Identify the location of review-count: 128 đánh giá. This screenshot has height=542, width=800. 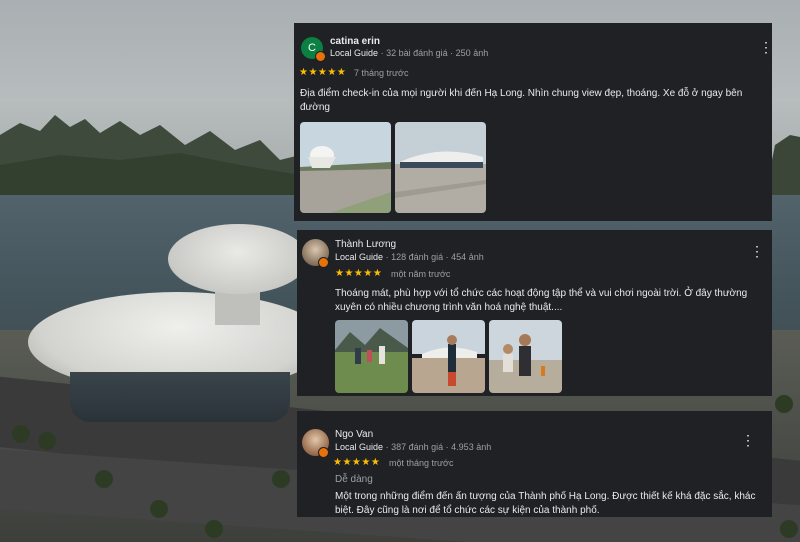
(417, 257).